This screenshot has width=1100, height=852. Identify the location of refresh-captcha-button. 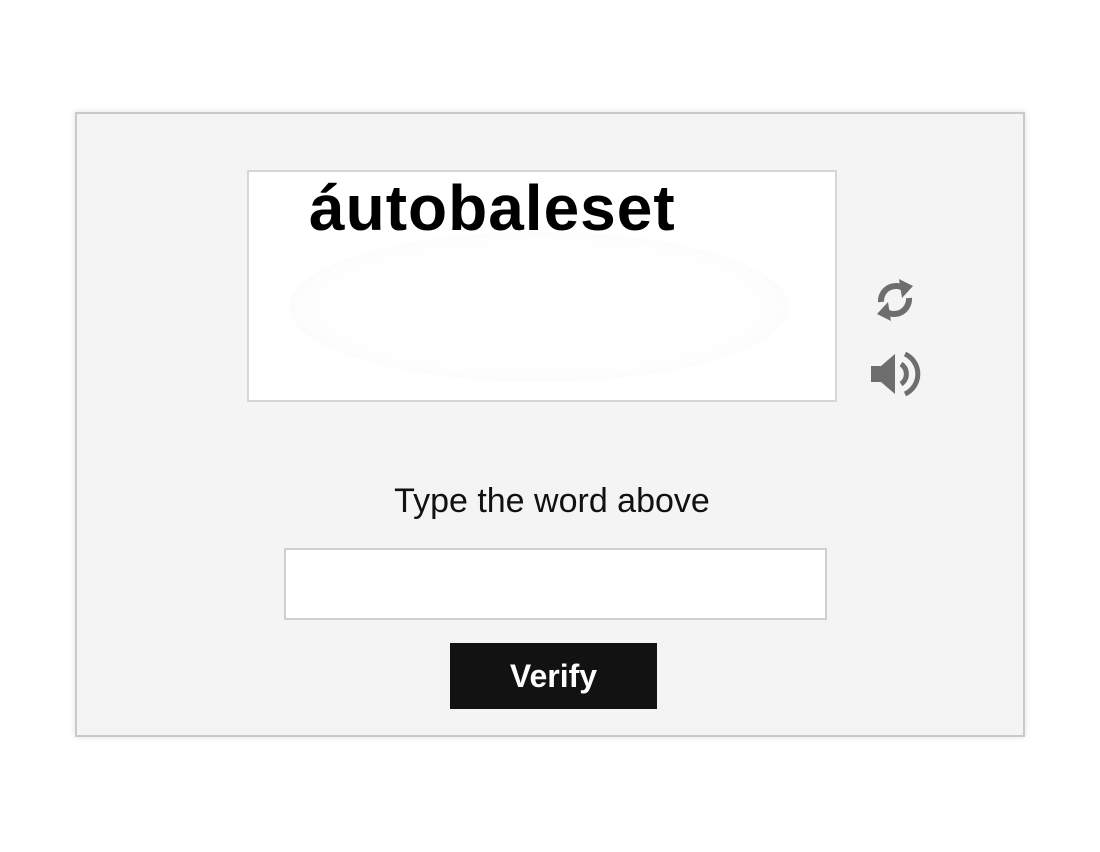
(895, 300).